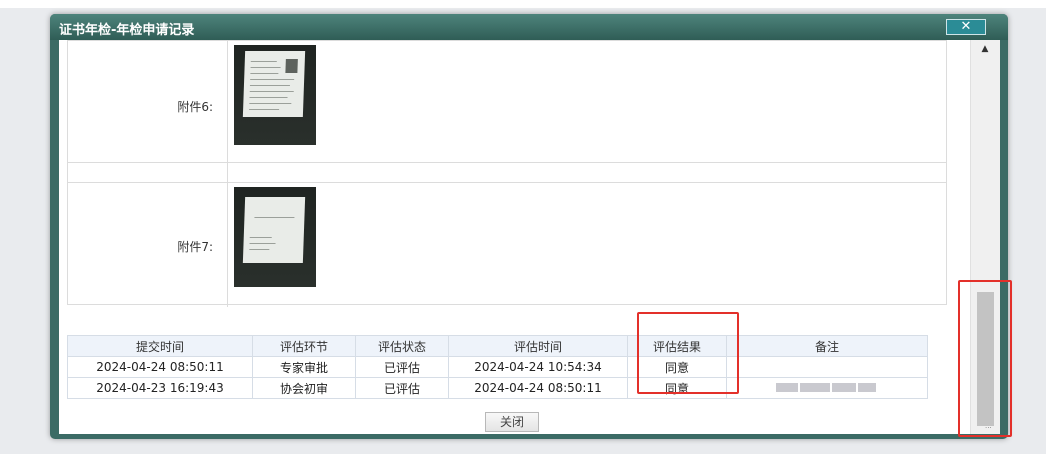 This screenshot has width=1046, height=454. I want to click on attachment-label: 附件6:, so click(195, 107).